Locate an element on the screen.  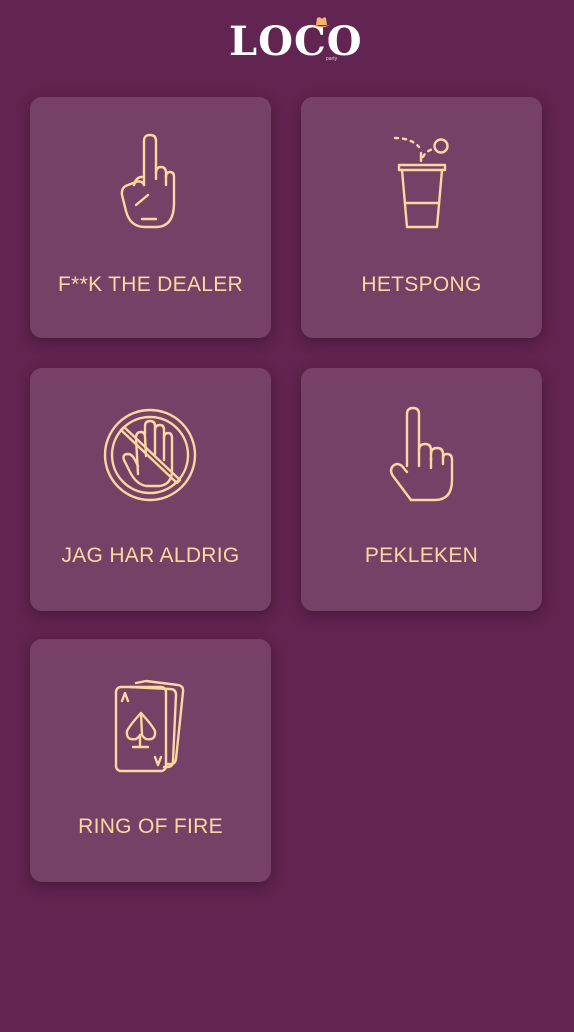
game-card-pekleken: PEKLEKEN is located at coordinates (421, 489).